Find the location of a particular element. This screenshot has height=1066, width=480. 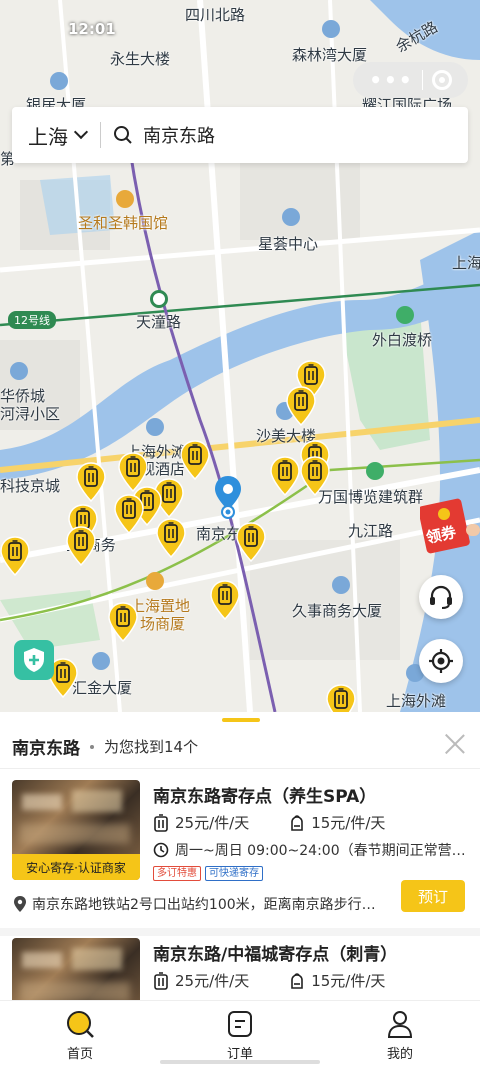

map-label: 久事商务大厦 is located at coordinates (337, 611).